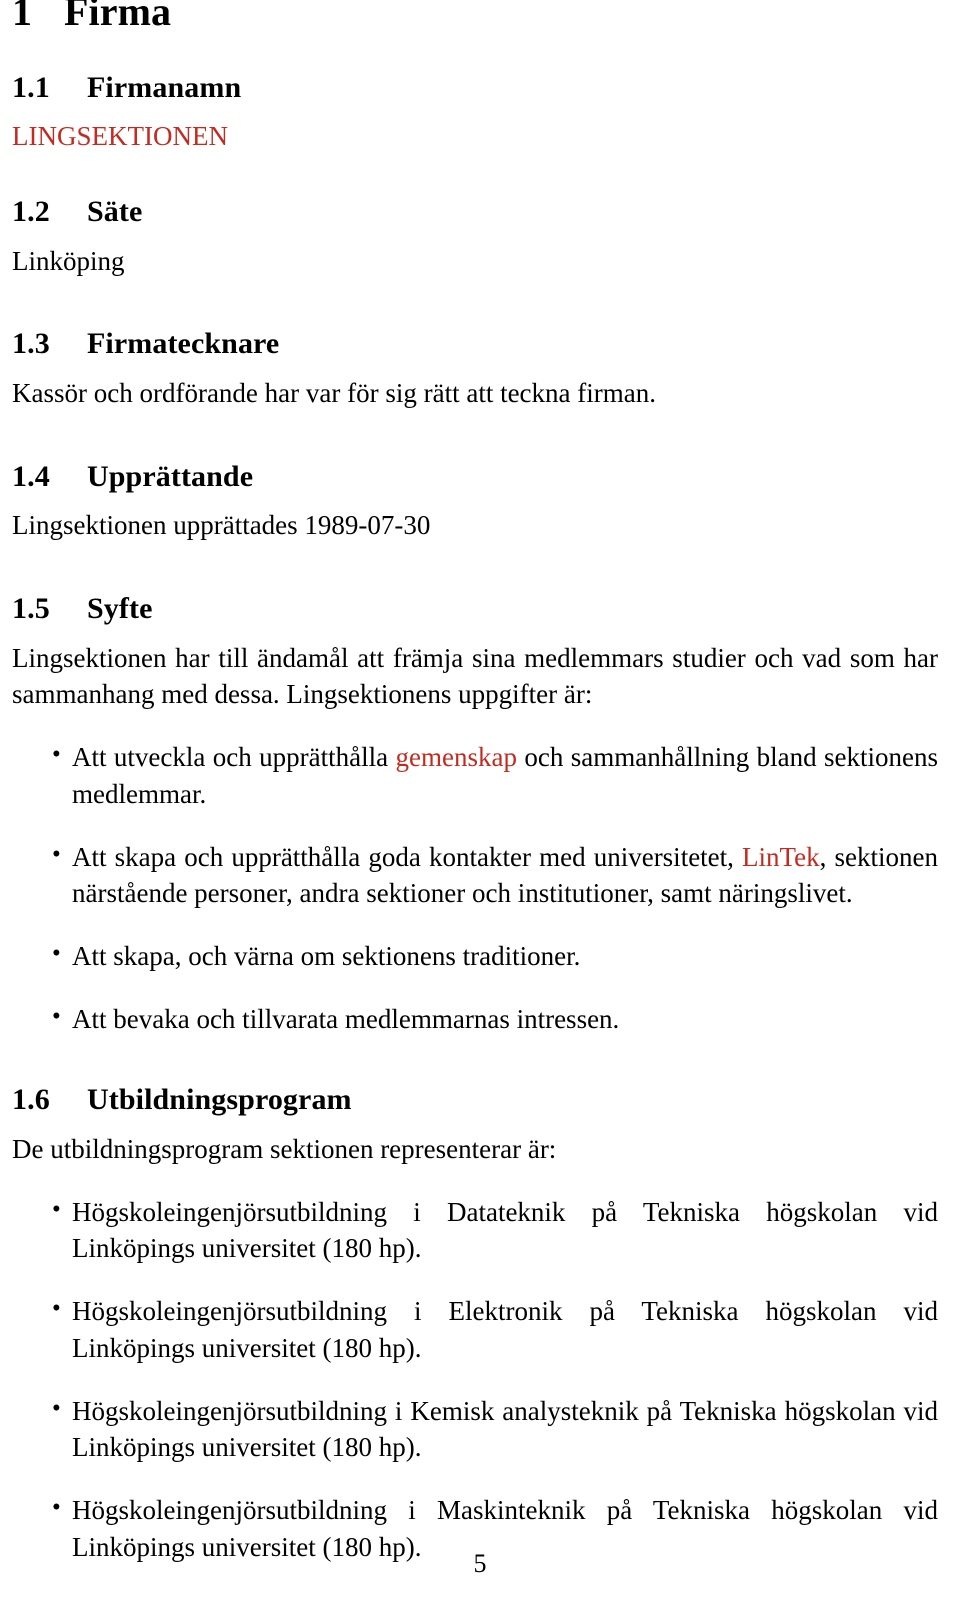  Describe the element at coordinates (475, 344) in the screenshot. I see `subsection-heading-1-3: 1.3 Firmatecknare` at that location.